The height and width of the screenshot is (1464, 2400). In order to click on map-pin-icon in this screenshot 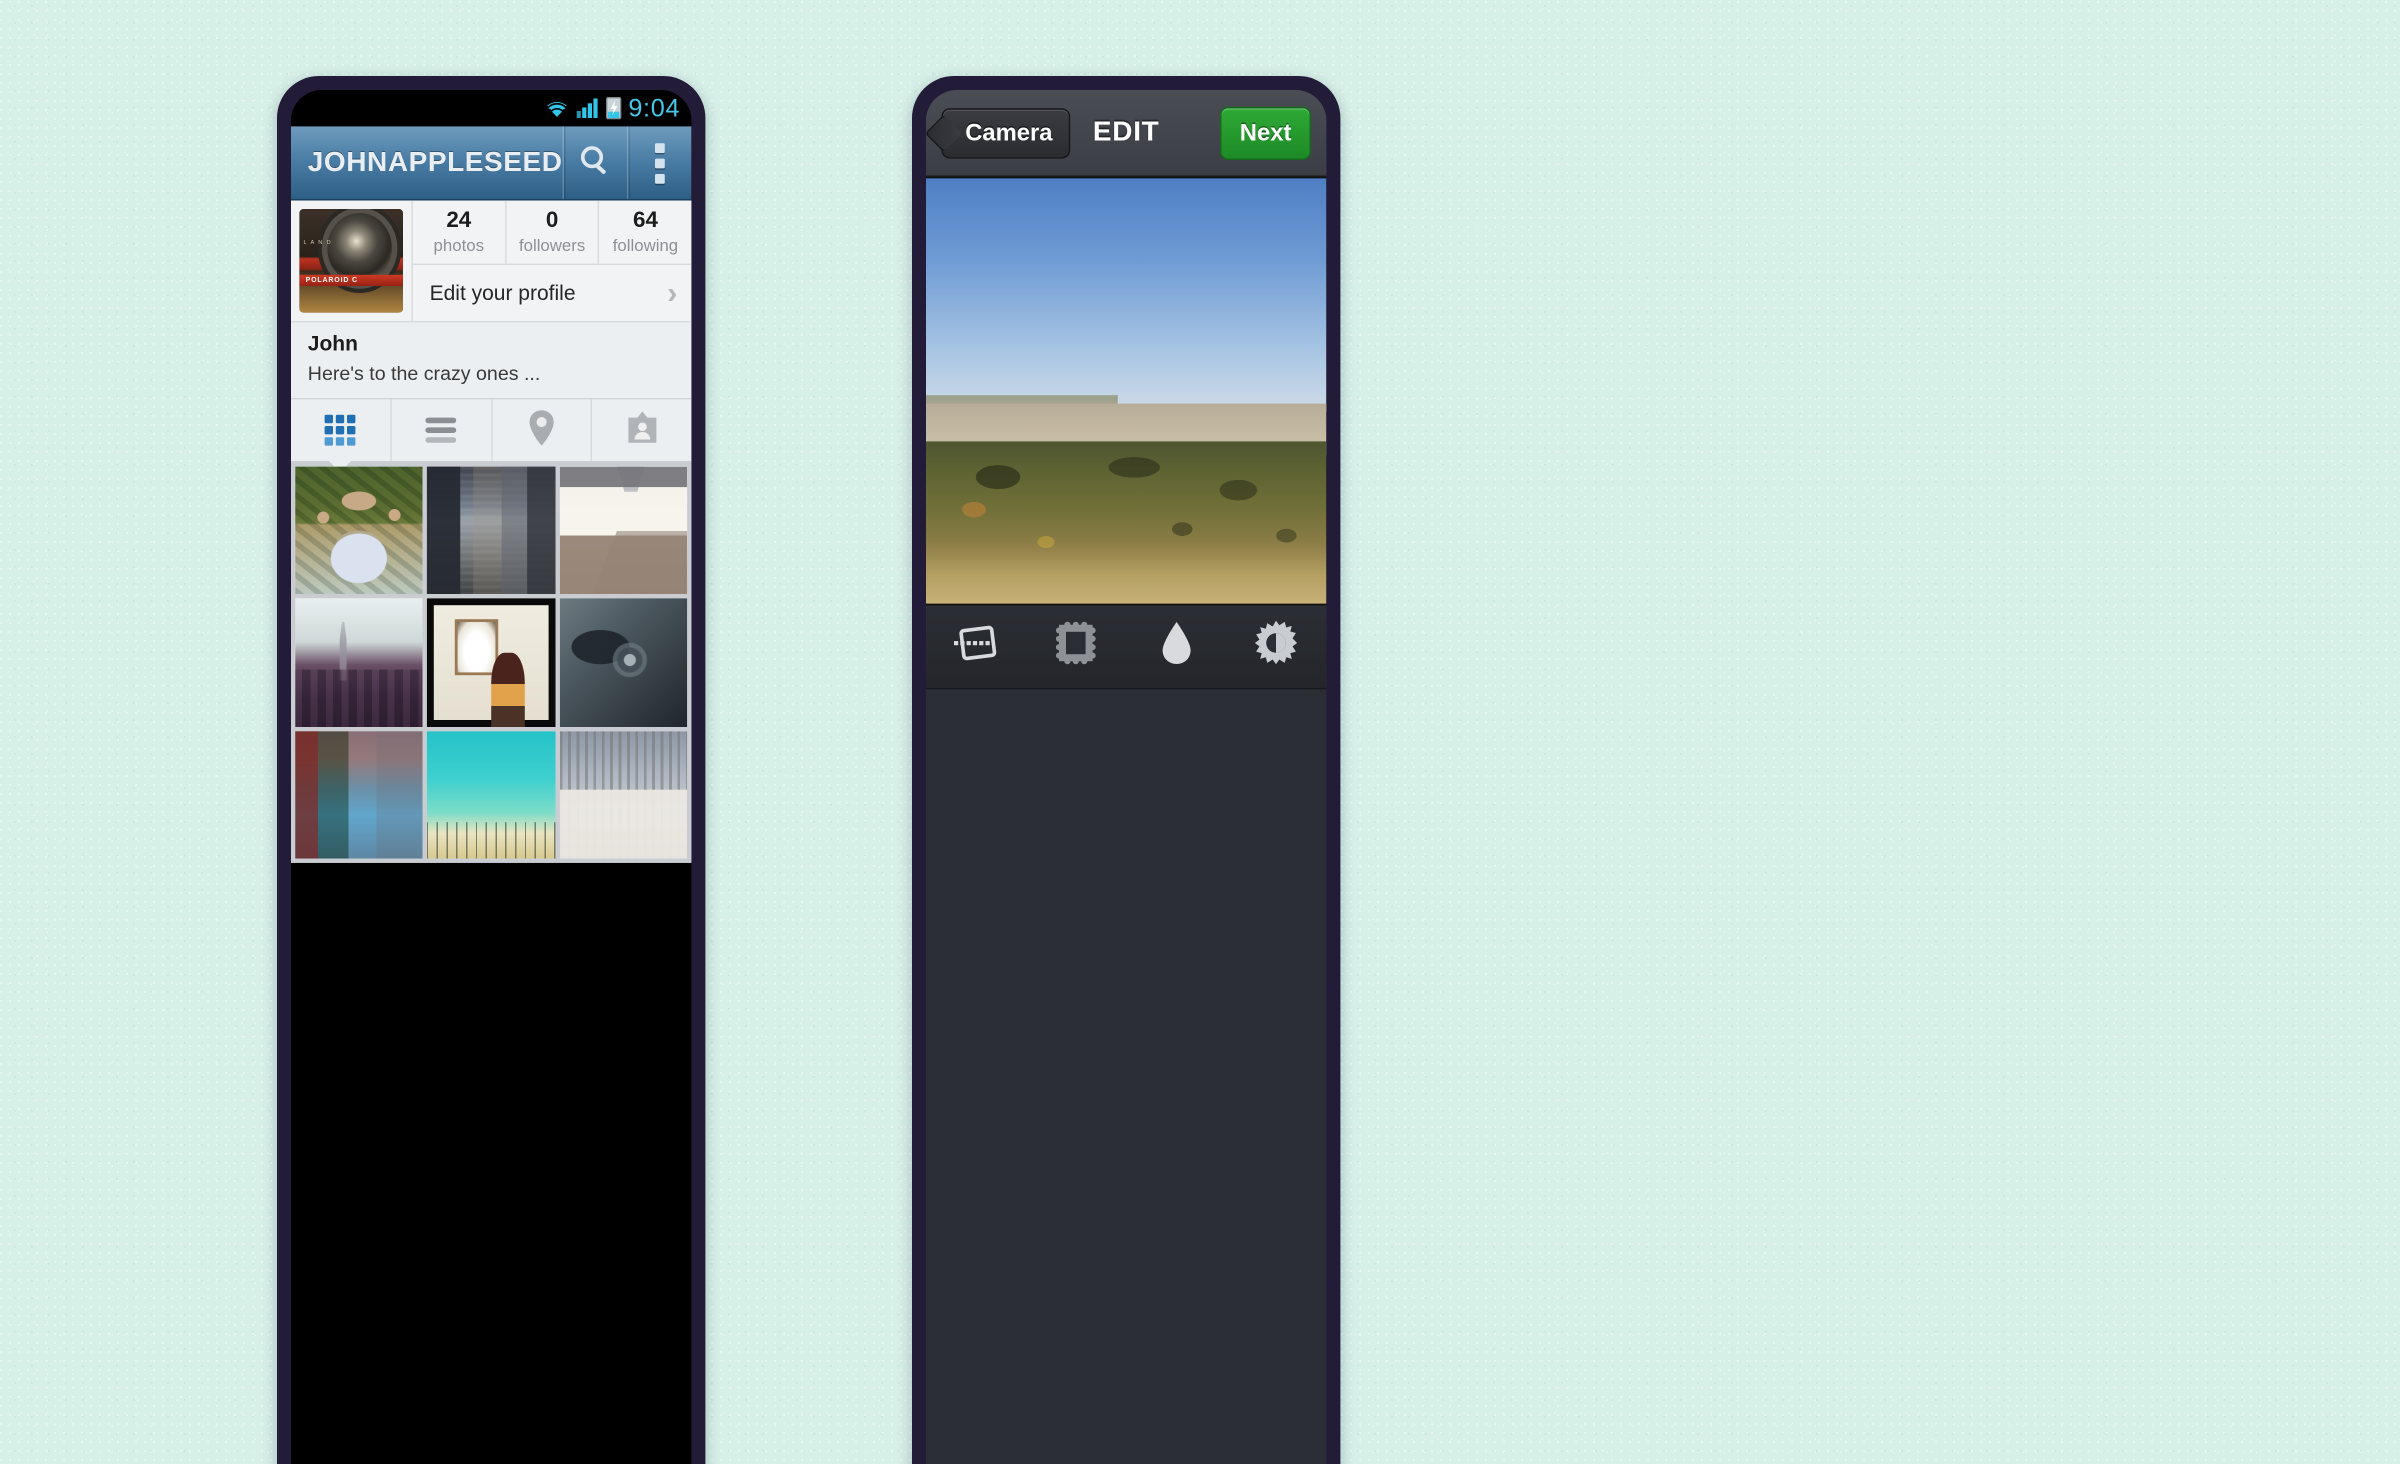, I will do `click(541, 430)`.